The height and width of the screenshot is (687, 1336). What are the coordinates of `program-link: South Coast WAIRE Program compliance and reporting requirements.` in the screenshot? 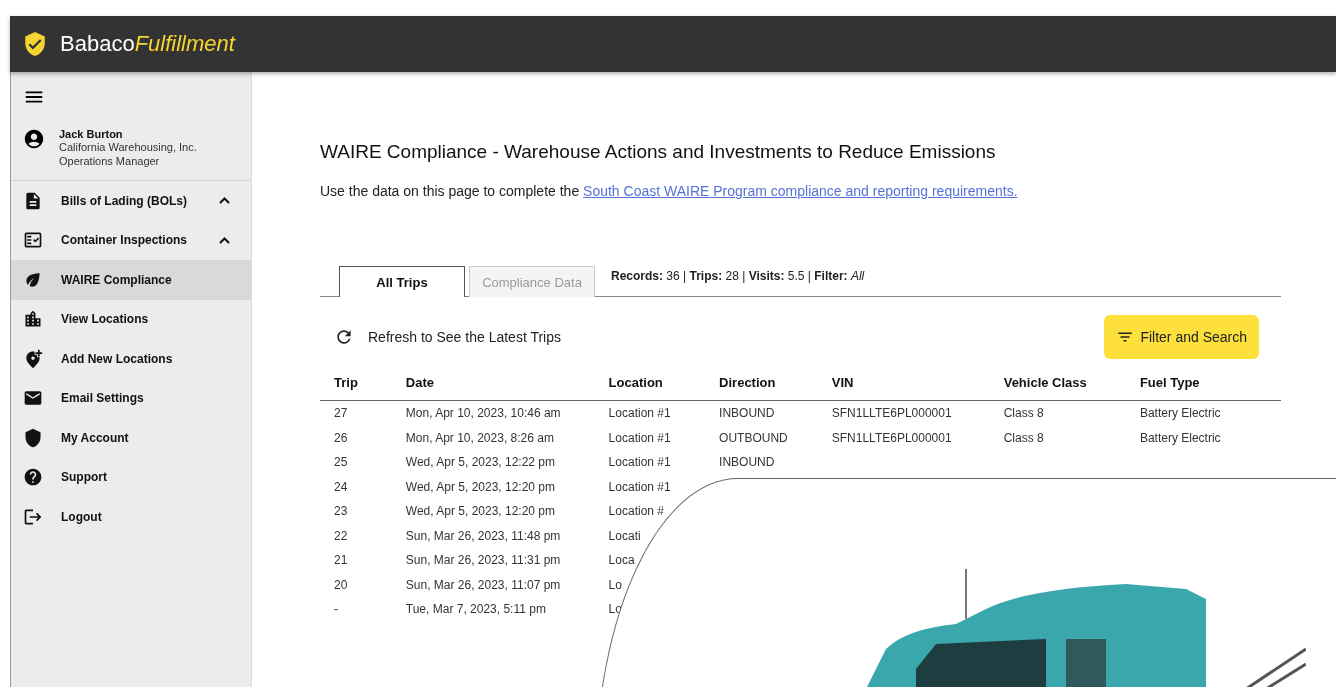 It's located at (800, 191).